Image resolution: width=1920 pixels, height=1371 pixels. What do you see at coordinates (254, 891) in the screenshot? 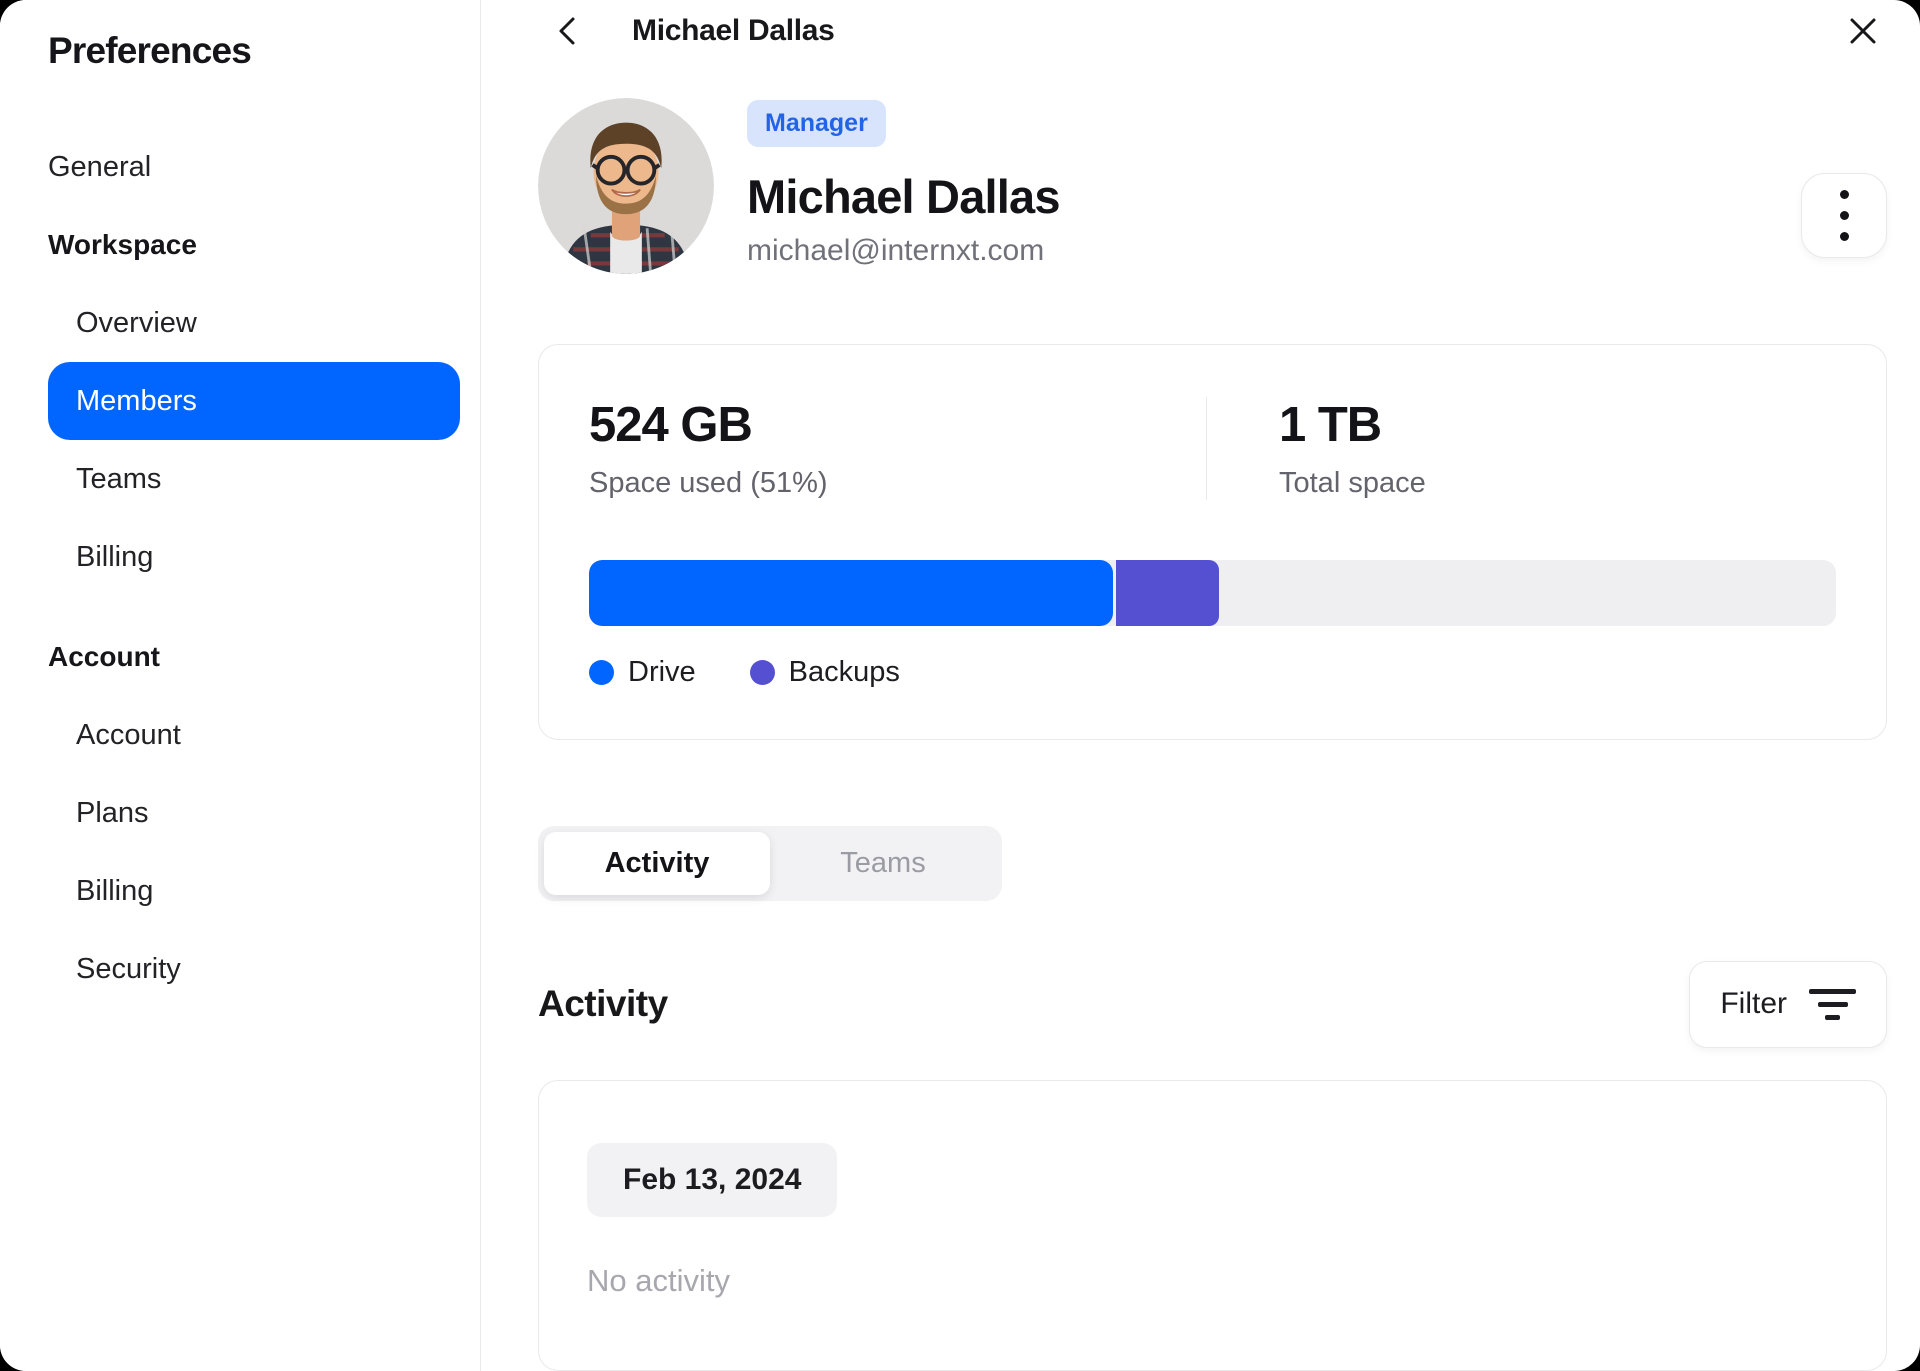
I see `sidebar-item-billing-account: Billing` at bounding box center [254, 891].